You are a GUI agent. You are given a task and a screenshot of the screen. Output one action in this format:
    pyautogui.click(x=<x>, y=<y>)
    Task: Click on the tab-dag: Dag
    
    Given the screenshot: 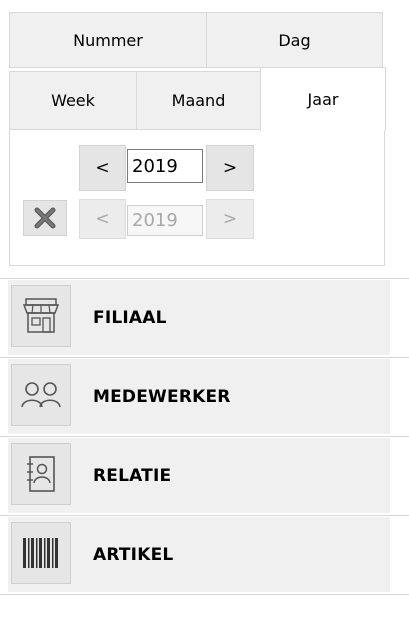 What is the action you would take?
    pyautogui.click(x=294, y=40)
    